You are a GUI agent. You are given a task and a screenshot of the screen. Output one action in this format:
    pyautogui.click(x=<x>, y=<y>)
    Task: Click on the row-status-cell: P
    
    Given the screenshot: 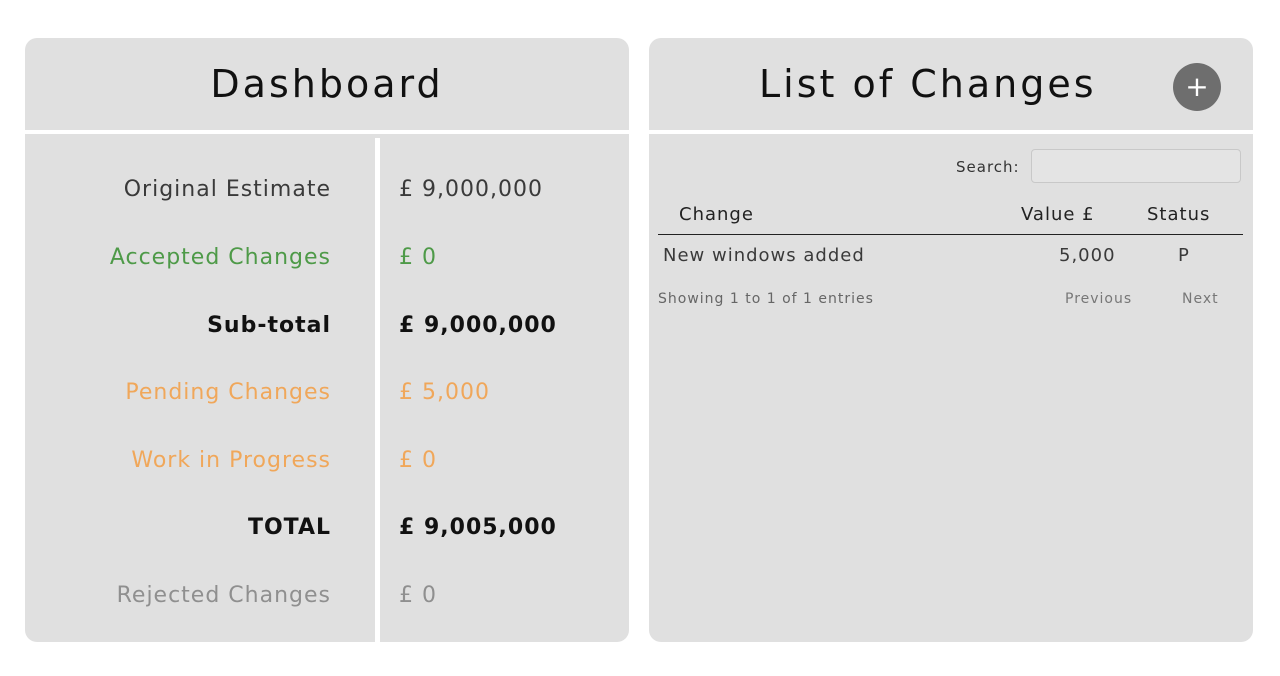 What is the action you would take?
    pyautogui.click(x=1184, y=255)
    